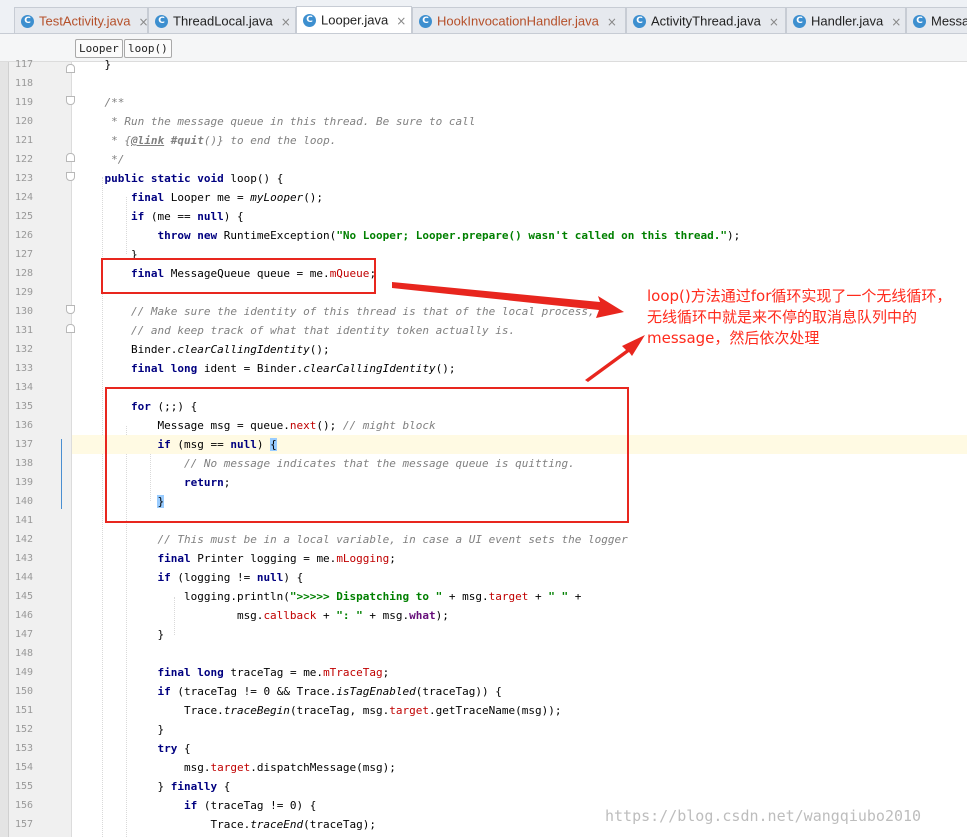  I want to click on line-number: 124, so click(23, 197).